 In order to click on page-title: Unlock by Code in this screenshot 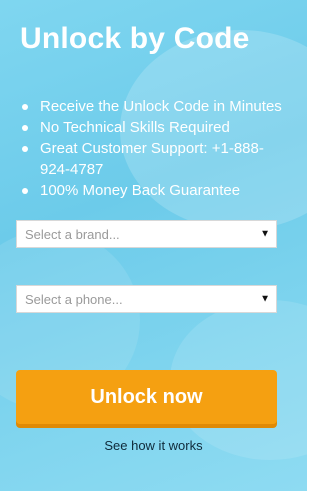, I will do `click(135, 38)`.